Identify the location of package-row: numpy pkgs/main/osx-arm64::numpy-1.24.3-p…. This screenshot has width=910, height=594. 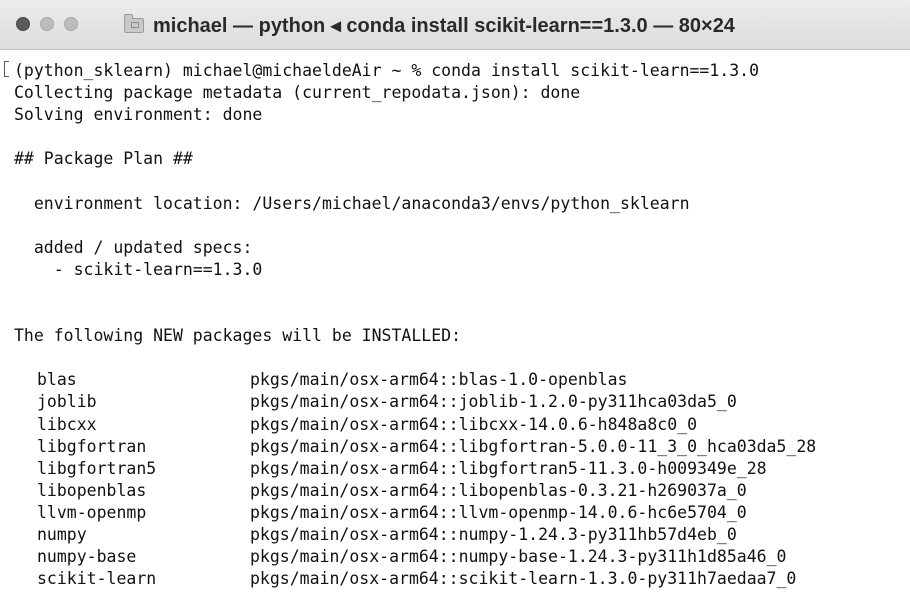
(462, 535).